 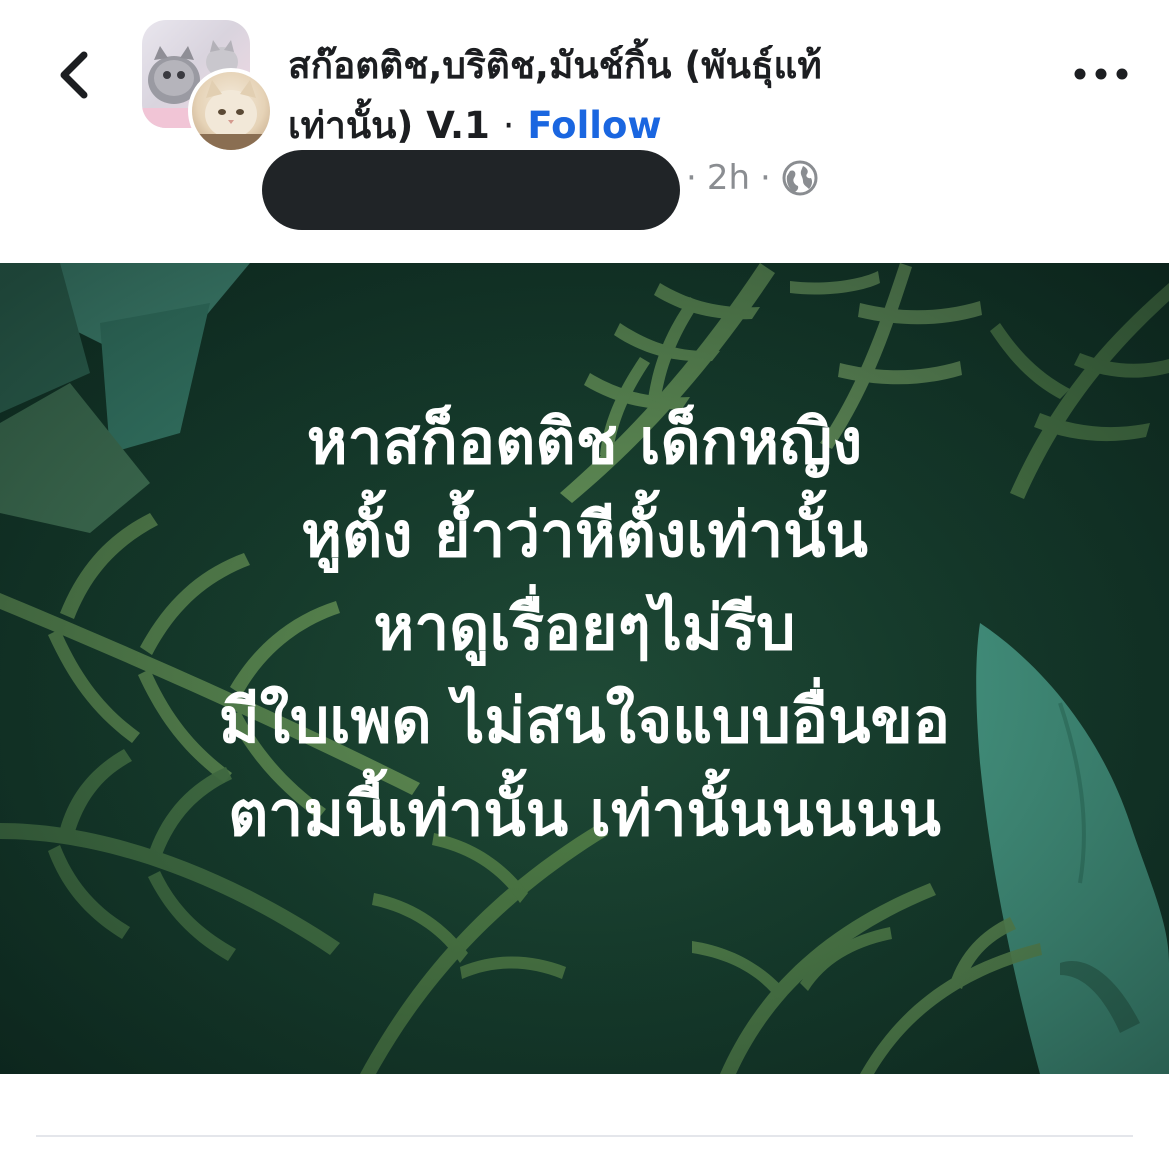 I want to click on post-timestamp: 2h, so click(x=728, y=178).